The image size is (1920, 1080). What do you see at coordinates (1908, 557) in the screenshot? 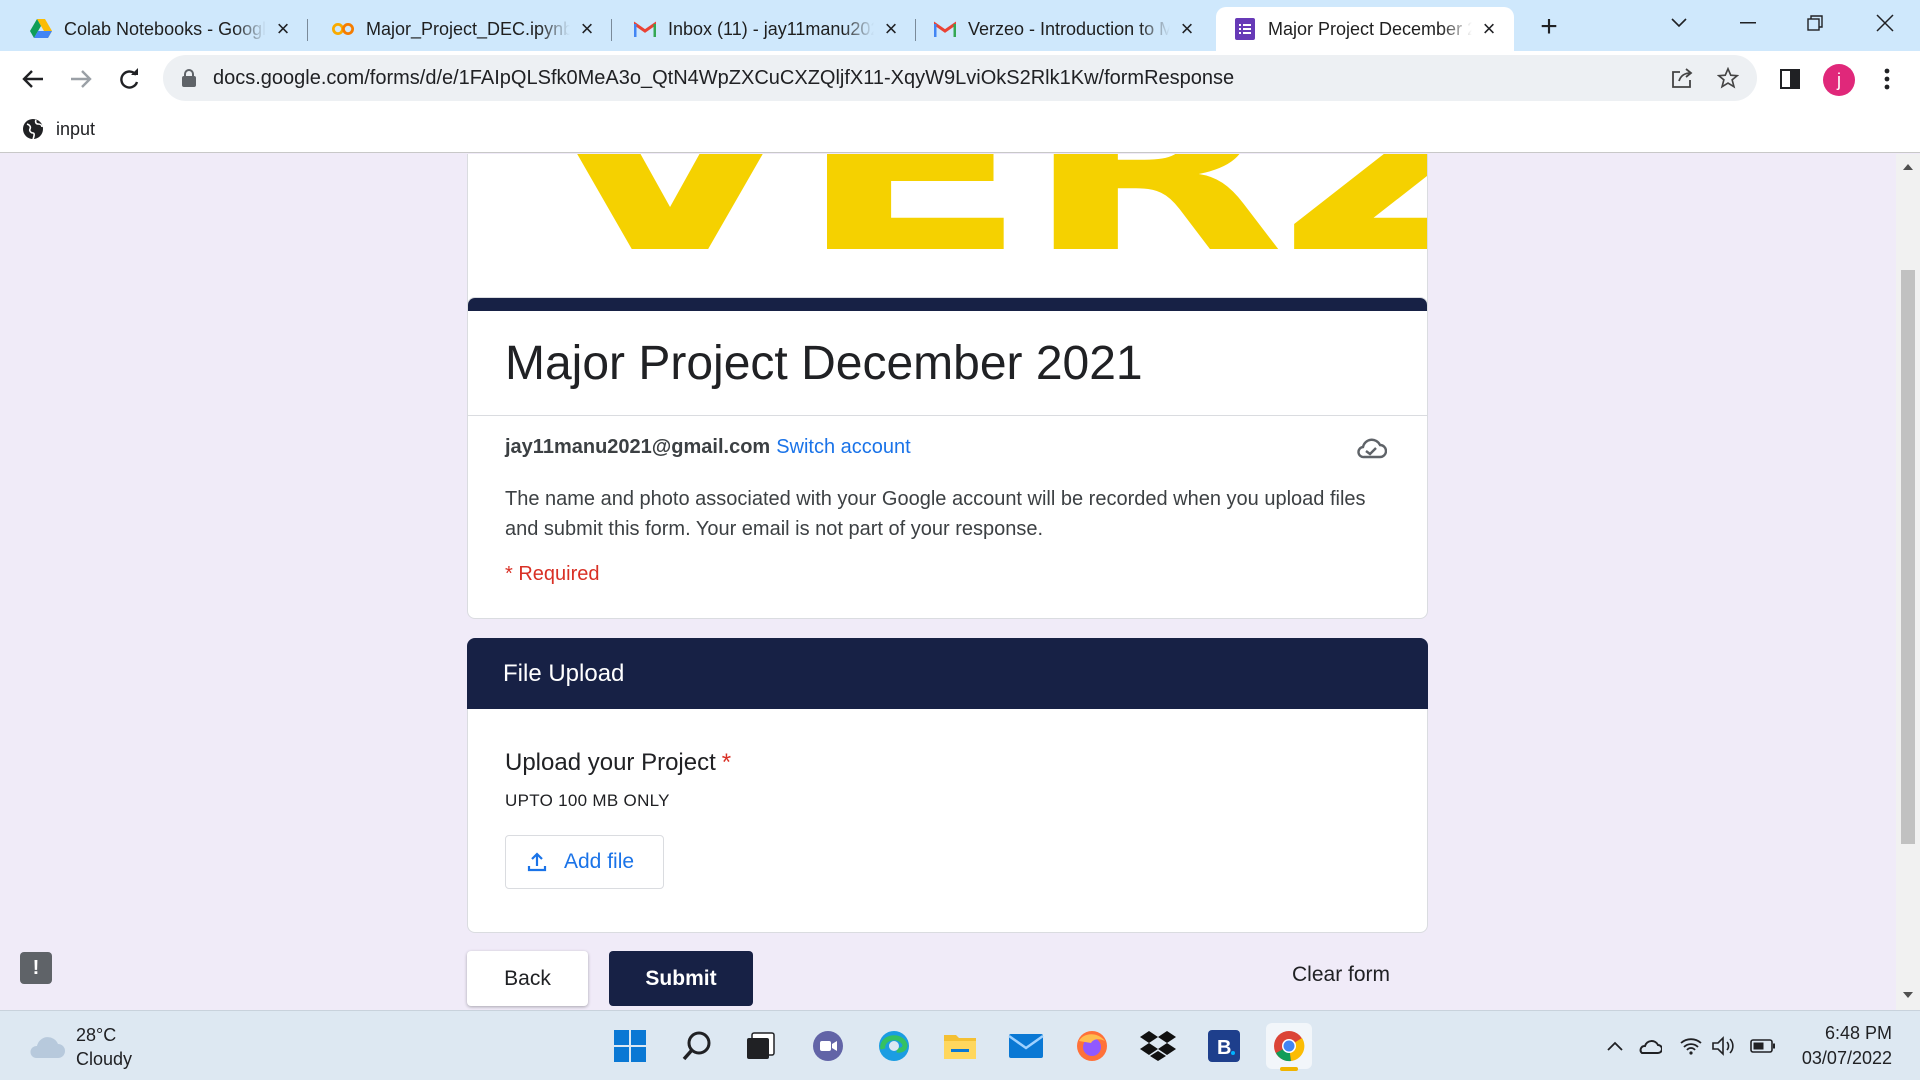
I see `scrollbar-thumb` at bounding box center [1908, 557].